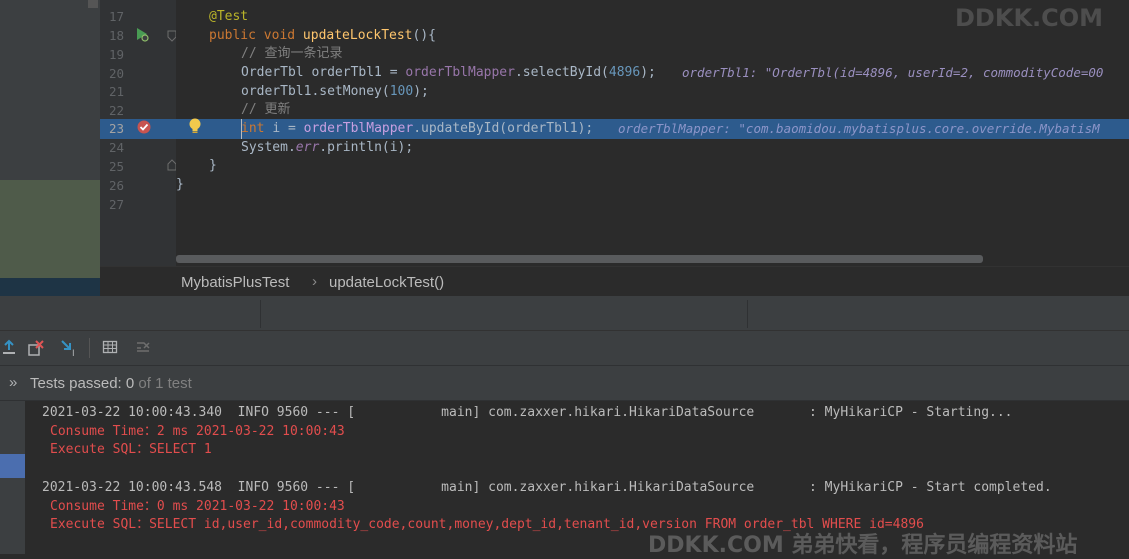 Image resolution: width=1129 pixels, height=559 pixels. Describe the element at coordinates (401, 91) in the screenshot. I see `number-literal: 100` at that location.